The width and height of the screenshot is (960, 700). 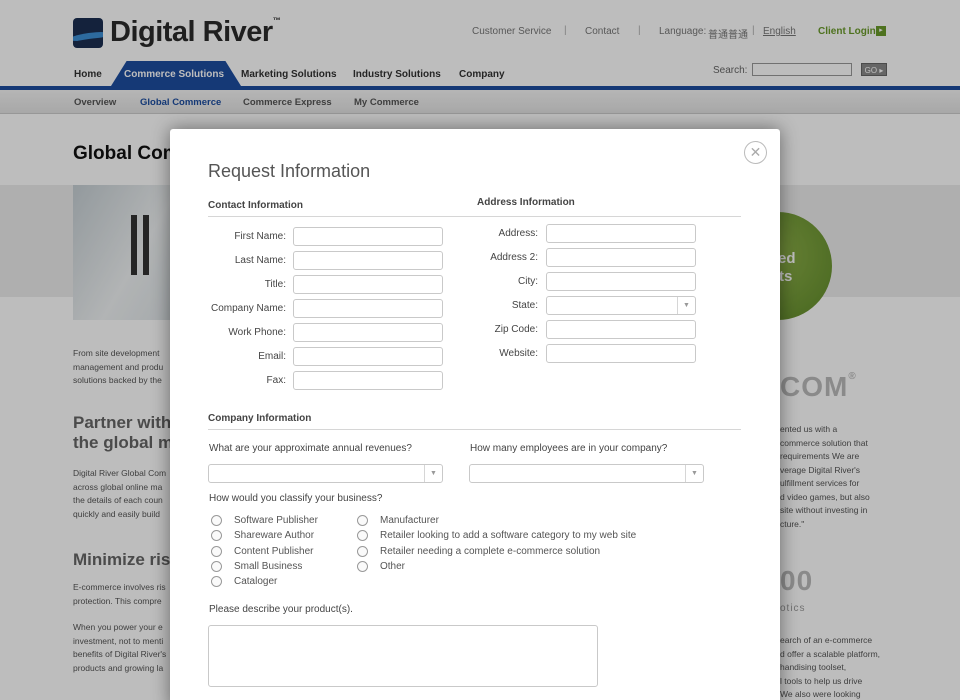 I want to click on work-phone-label: Work Phone:, so click(x=257, y=332).